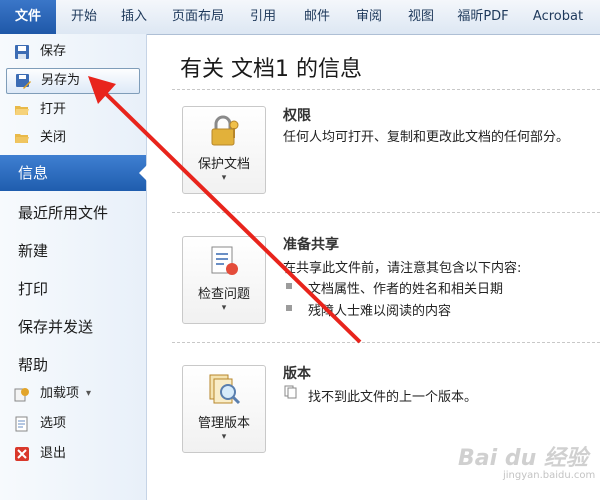 The height and width of the screenshot is (500, 600). Describe the element at coordinates (297, 374) in the screenshot. I see `versions-heading: 版本` at that location.